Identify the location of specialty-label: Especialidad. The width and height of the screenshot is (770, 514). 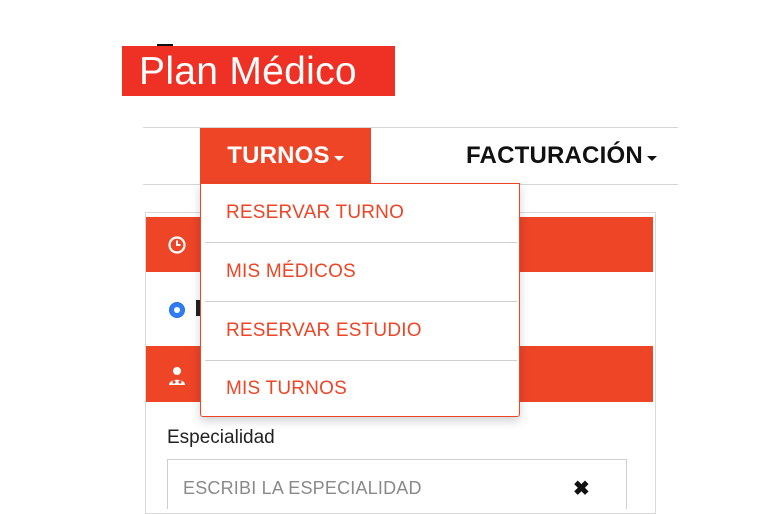
(221, 437).